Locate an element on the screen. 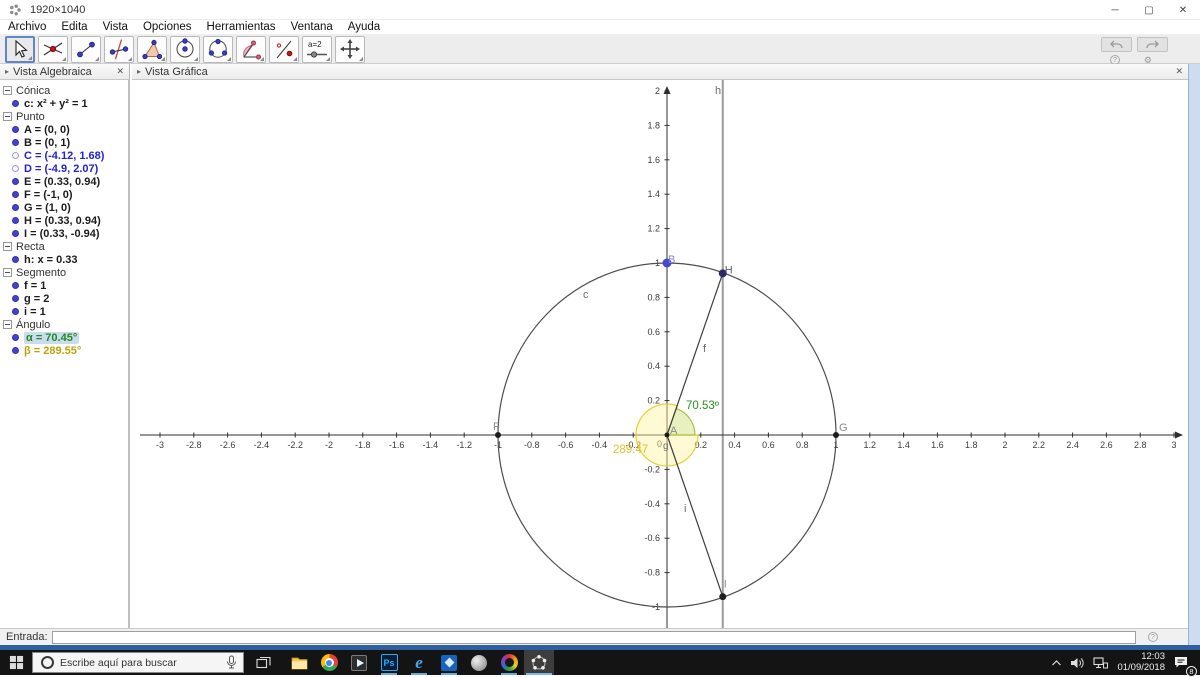  microphone-icon is located at coordinates (231, 662).